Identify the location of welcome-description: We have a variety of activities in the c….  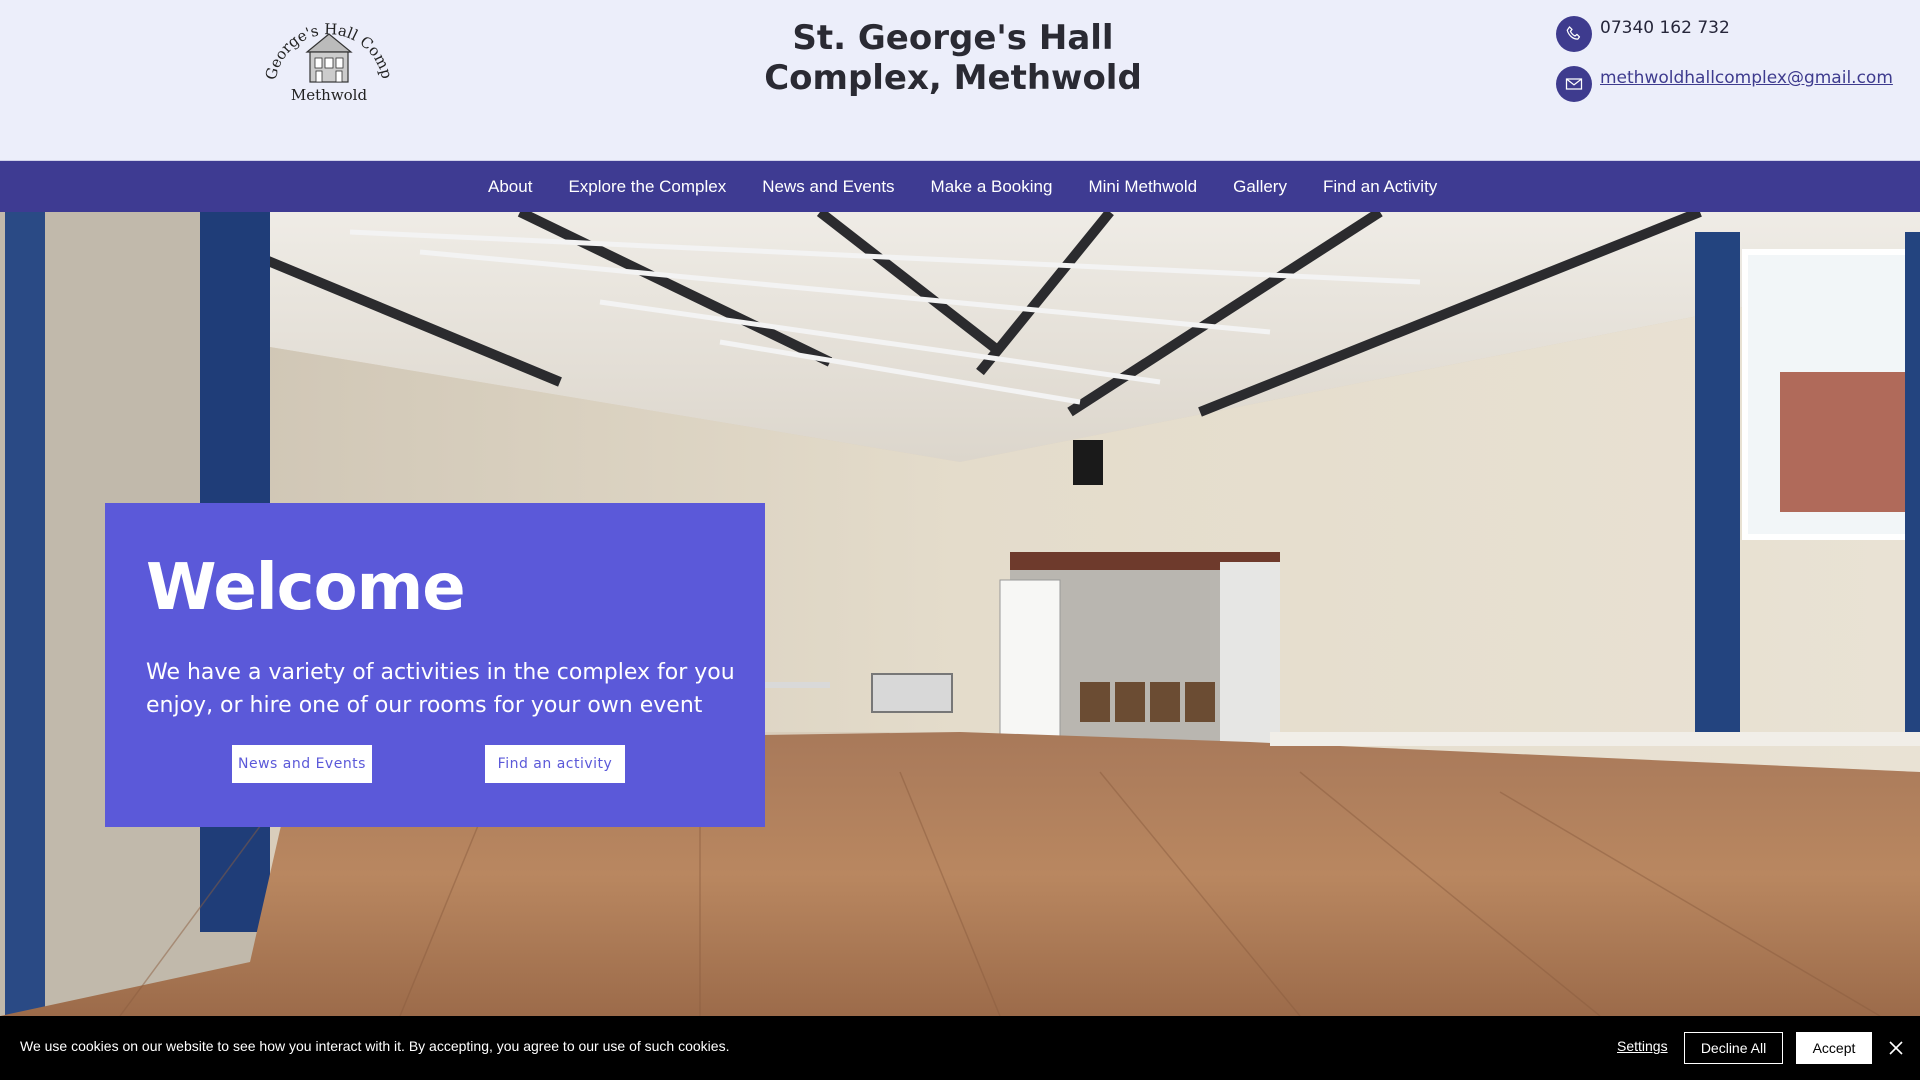
(440, 689).